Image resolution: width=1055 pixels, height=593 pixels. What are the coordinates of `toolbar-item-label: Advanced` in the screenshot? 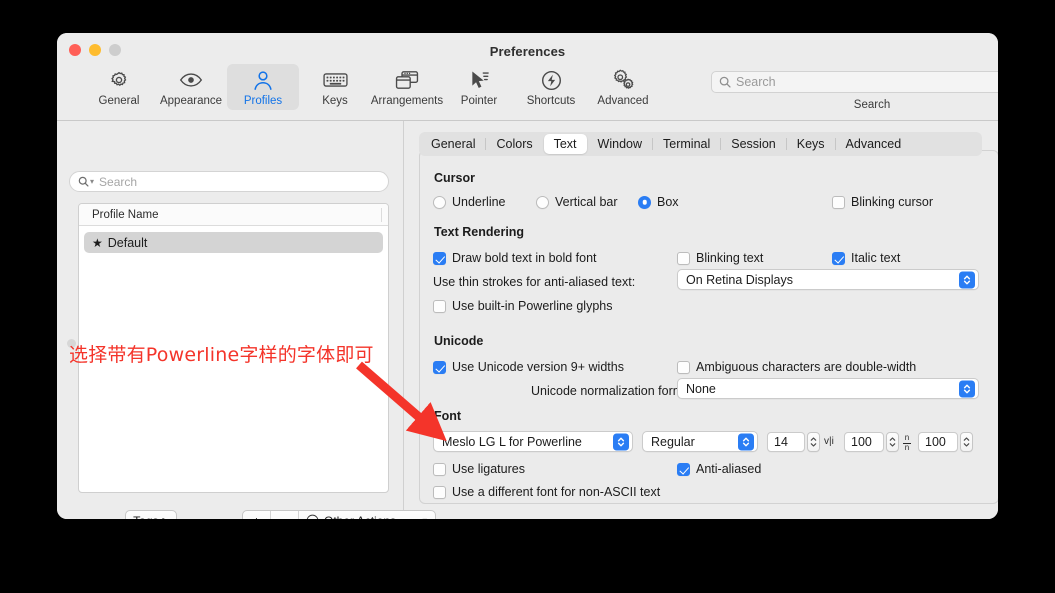 It's located at (623, 101).